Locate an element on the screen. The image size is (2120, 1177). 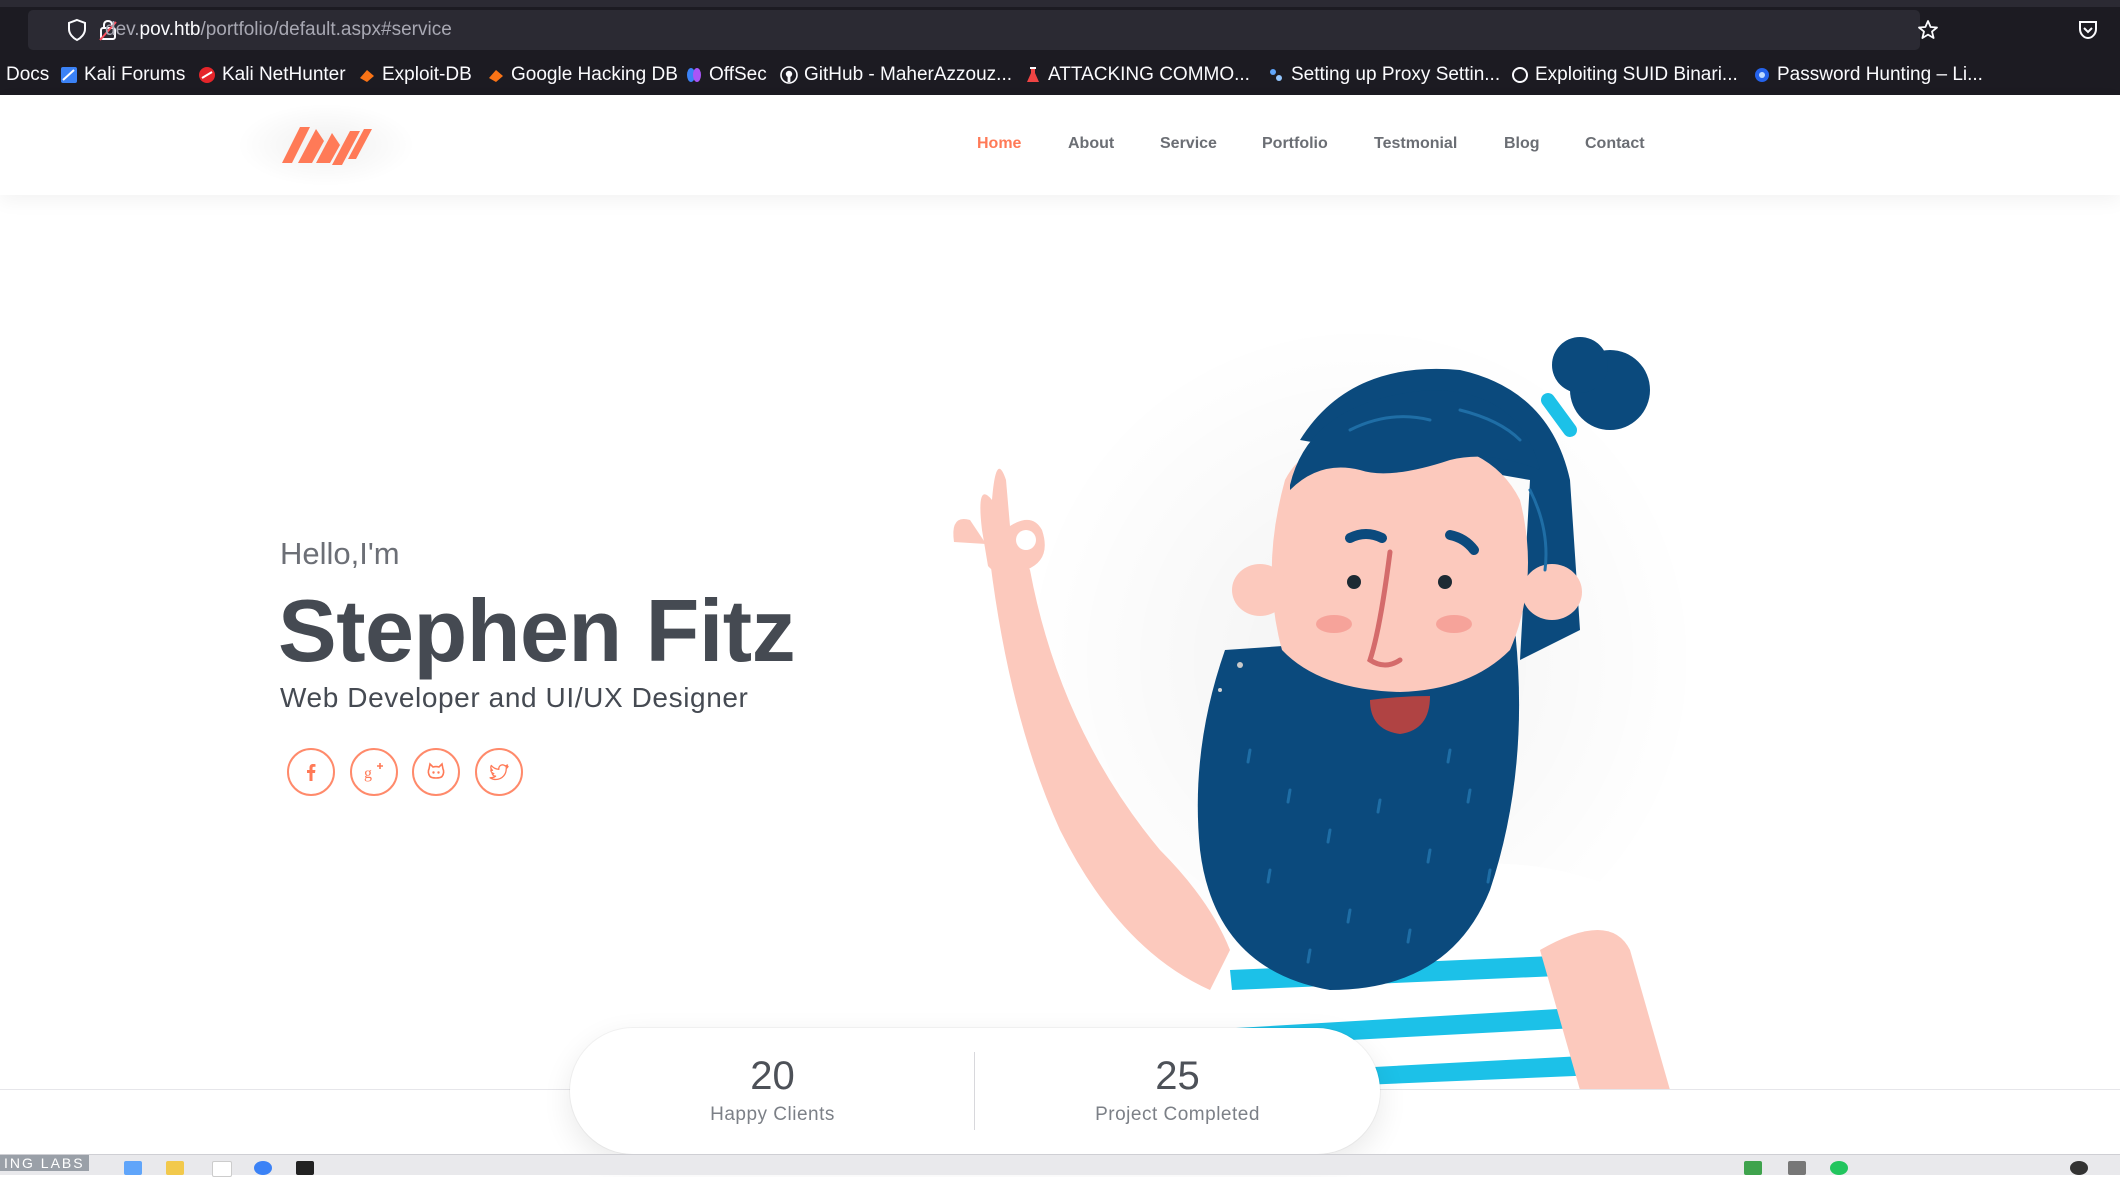
bookmark-docs: Docs is located at coordinates (27, 75).